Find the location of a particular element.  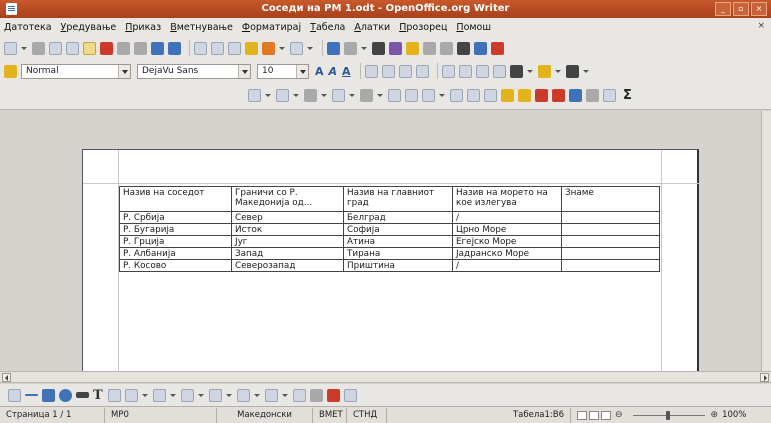

highlighting-icon is located at coordinates (544, 71).